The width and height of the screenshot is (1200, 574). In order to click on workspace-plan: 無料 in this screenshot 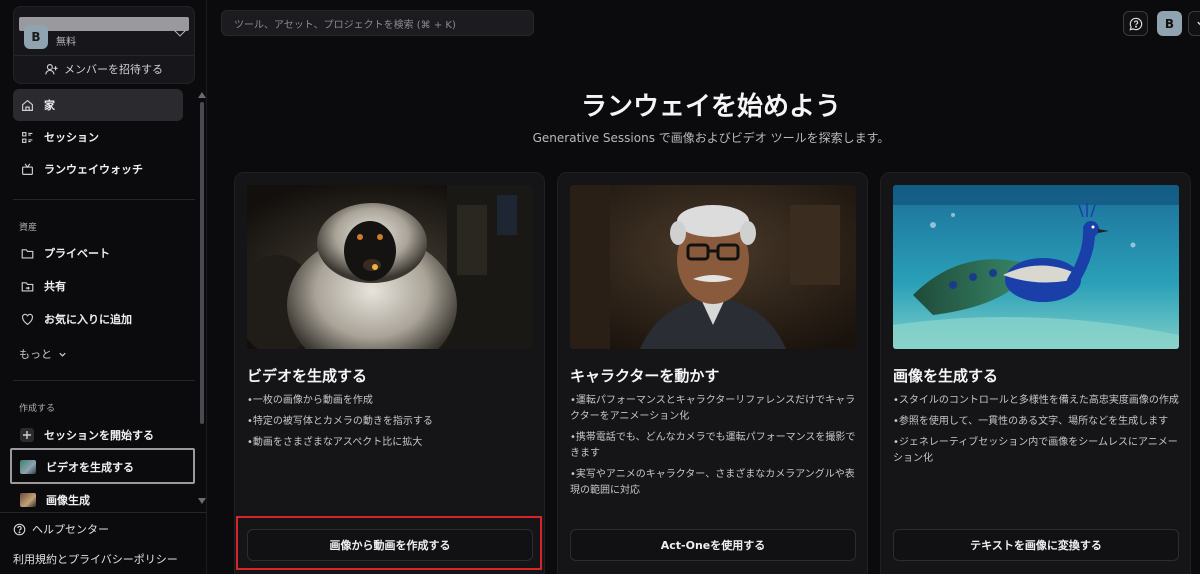, I will do `click(66, 42)`.